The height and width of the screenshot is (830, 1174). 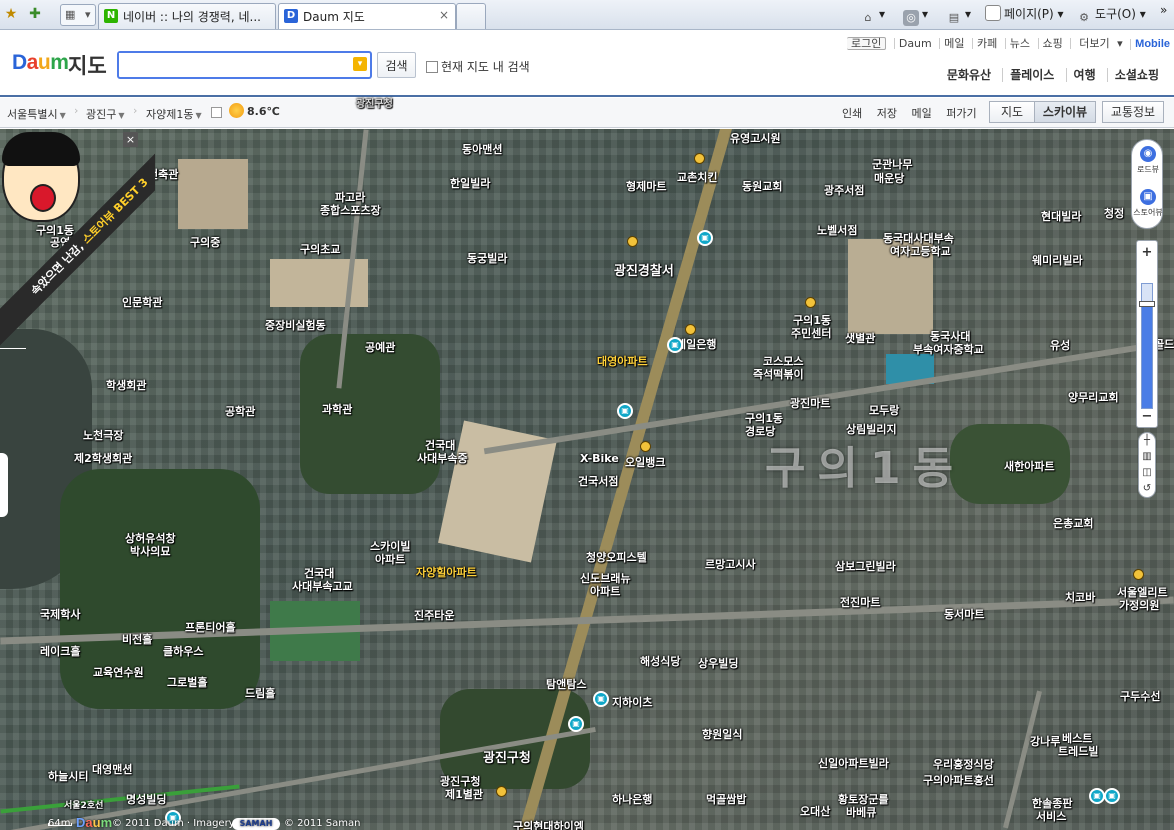 I want to click on map-label: 현대빌라, so click(x=1061, y=216).